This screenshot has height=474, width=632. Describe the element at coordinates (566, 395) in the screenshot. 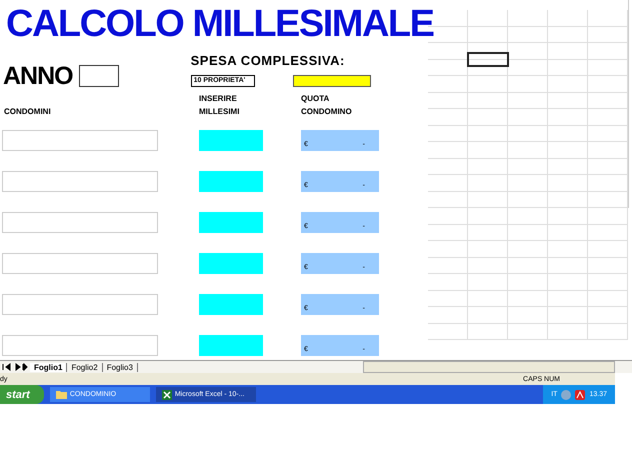

I see `network-icon` at that location.